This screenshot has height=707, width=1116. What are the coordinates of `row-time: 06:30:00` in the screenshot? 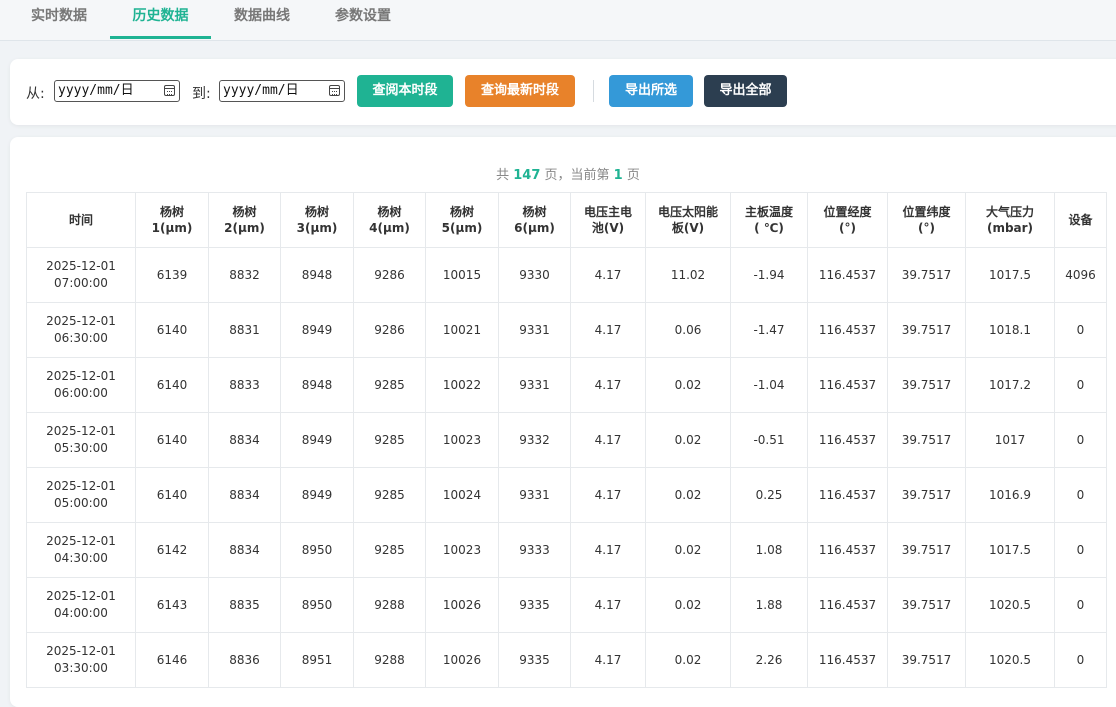 It's located at (81, 338).